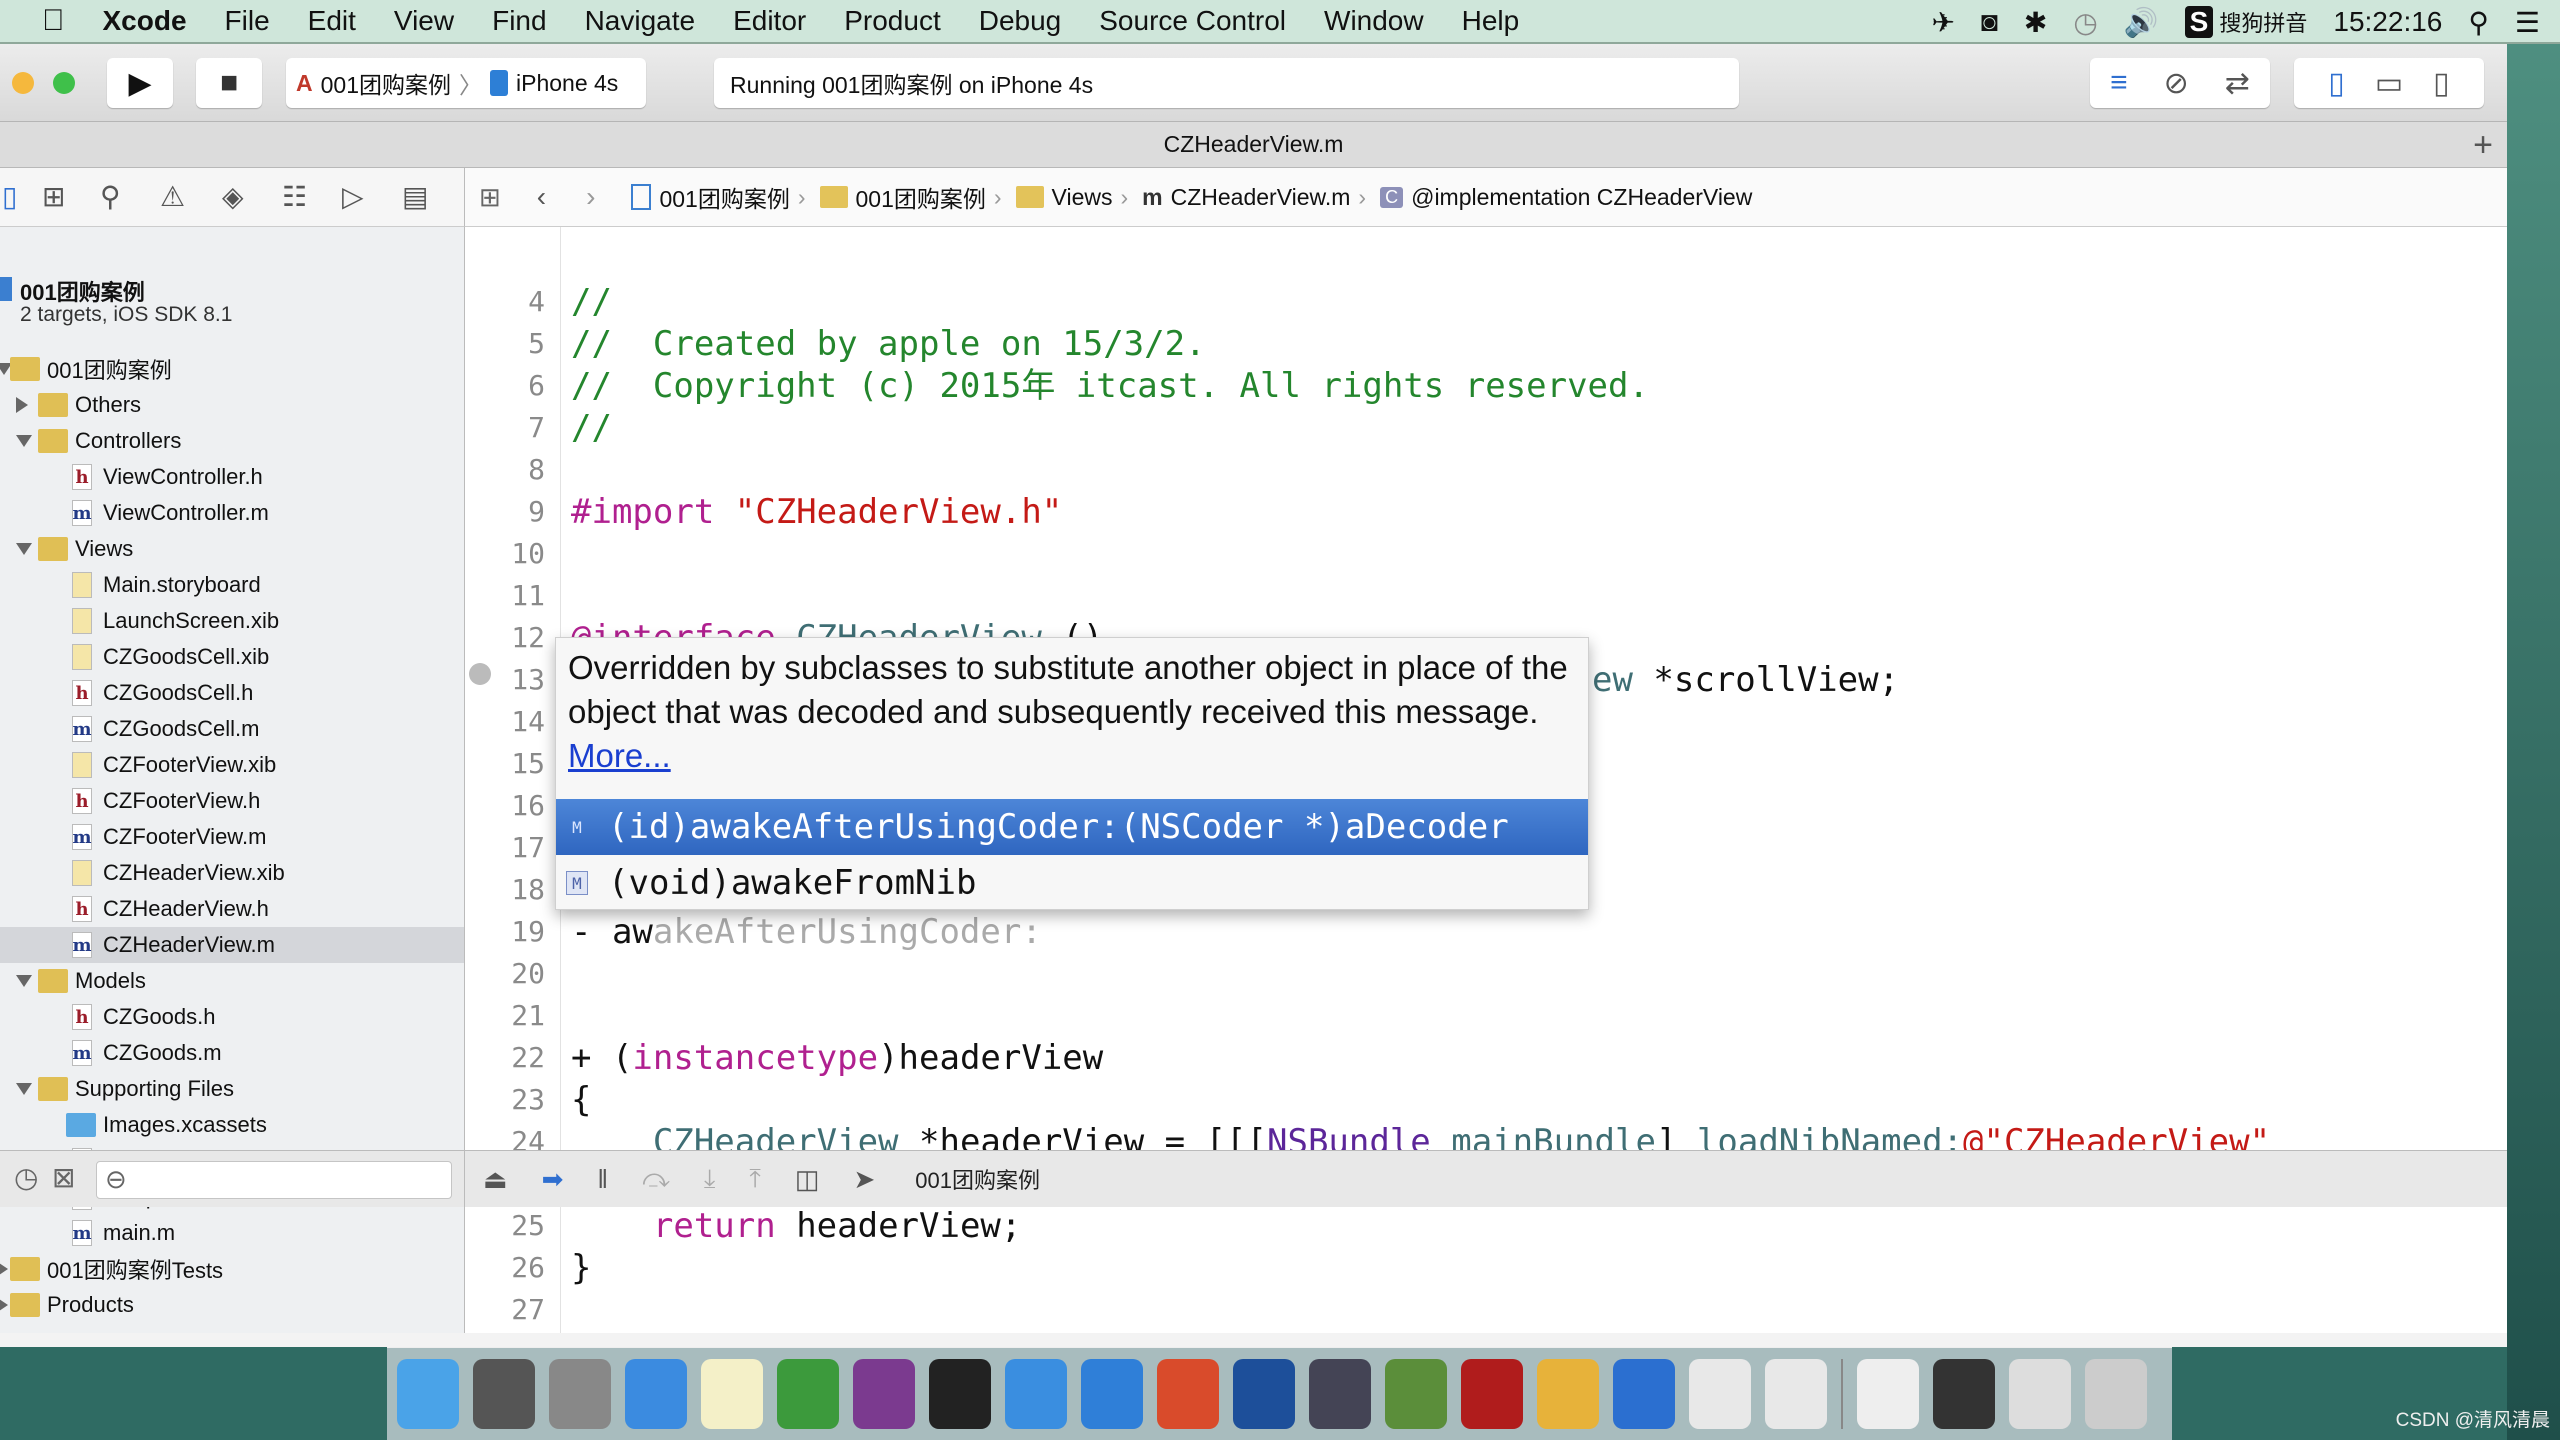 This screenshot has height=1440, width=2560. Describe the element at coordinates (902, 197) in the screenshot. I see `breadcrumb-group: 001团购案例` at that location.